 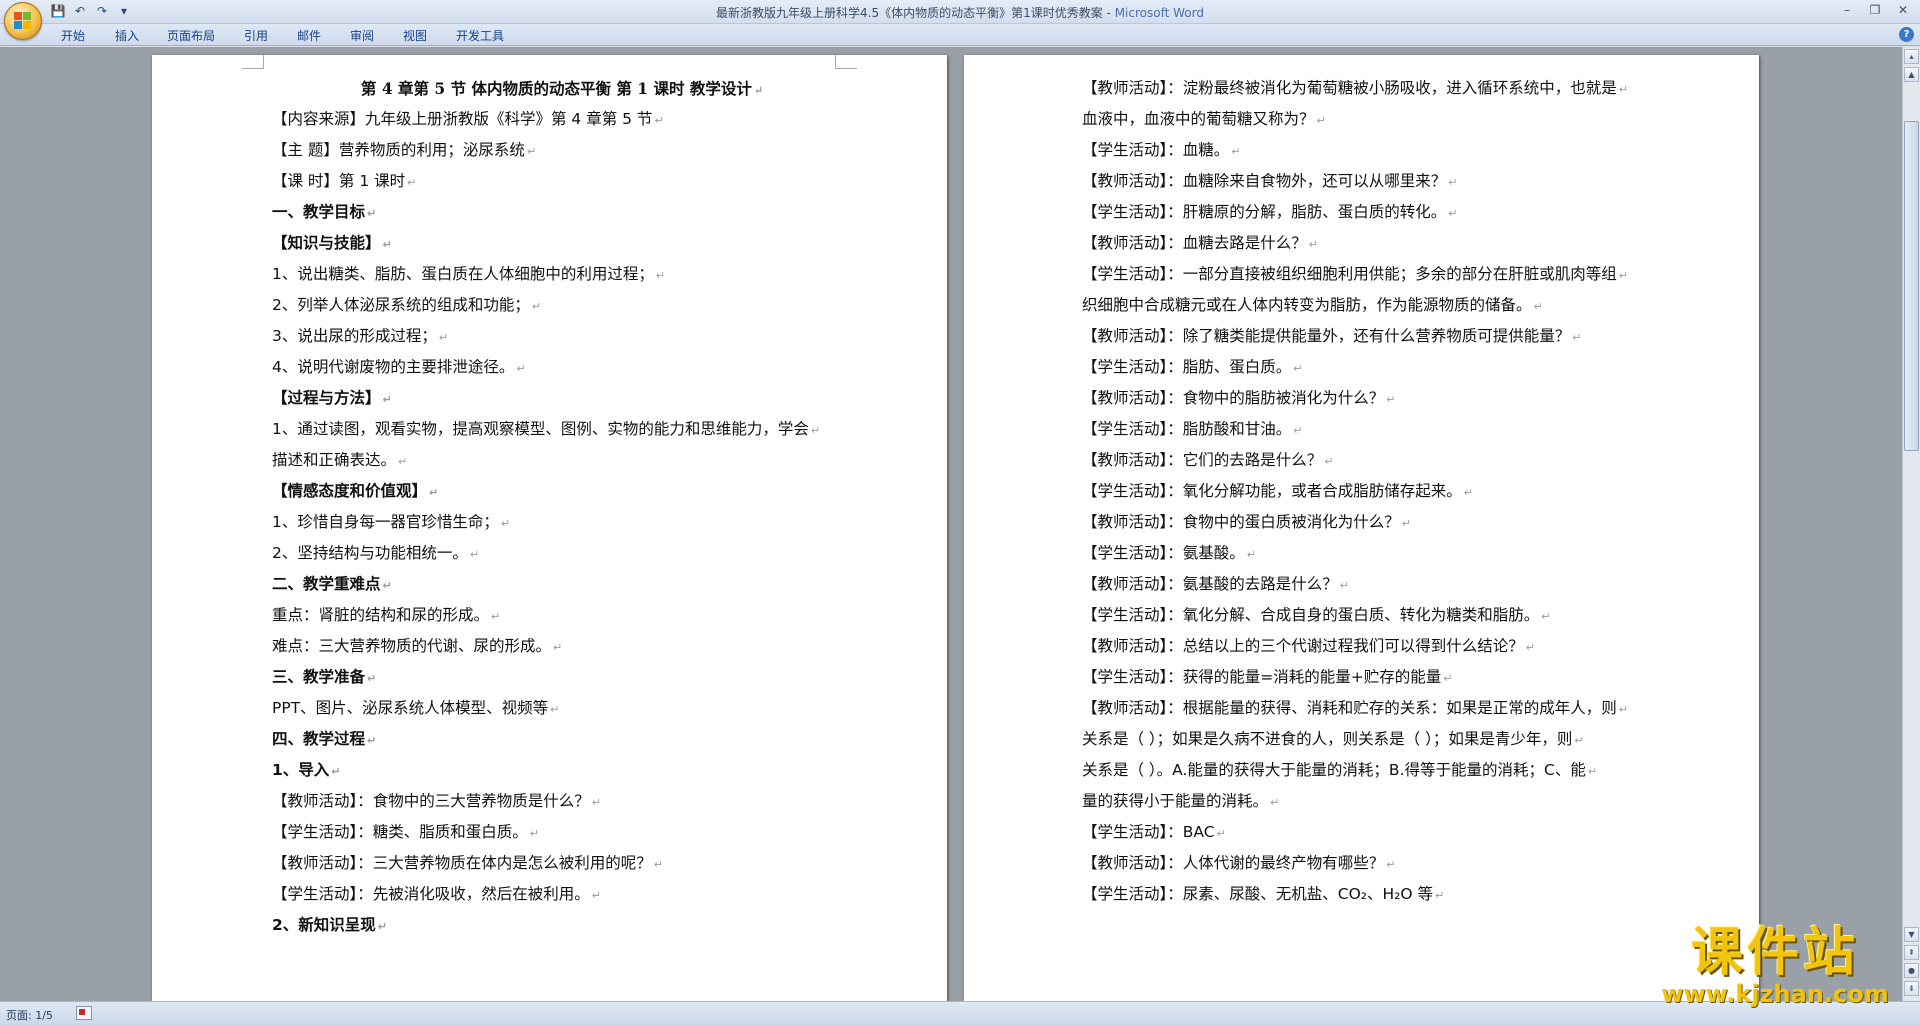 I want to click on scroll-up-icon: ▲, so click(x=1911, y=74).